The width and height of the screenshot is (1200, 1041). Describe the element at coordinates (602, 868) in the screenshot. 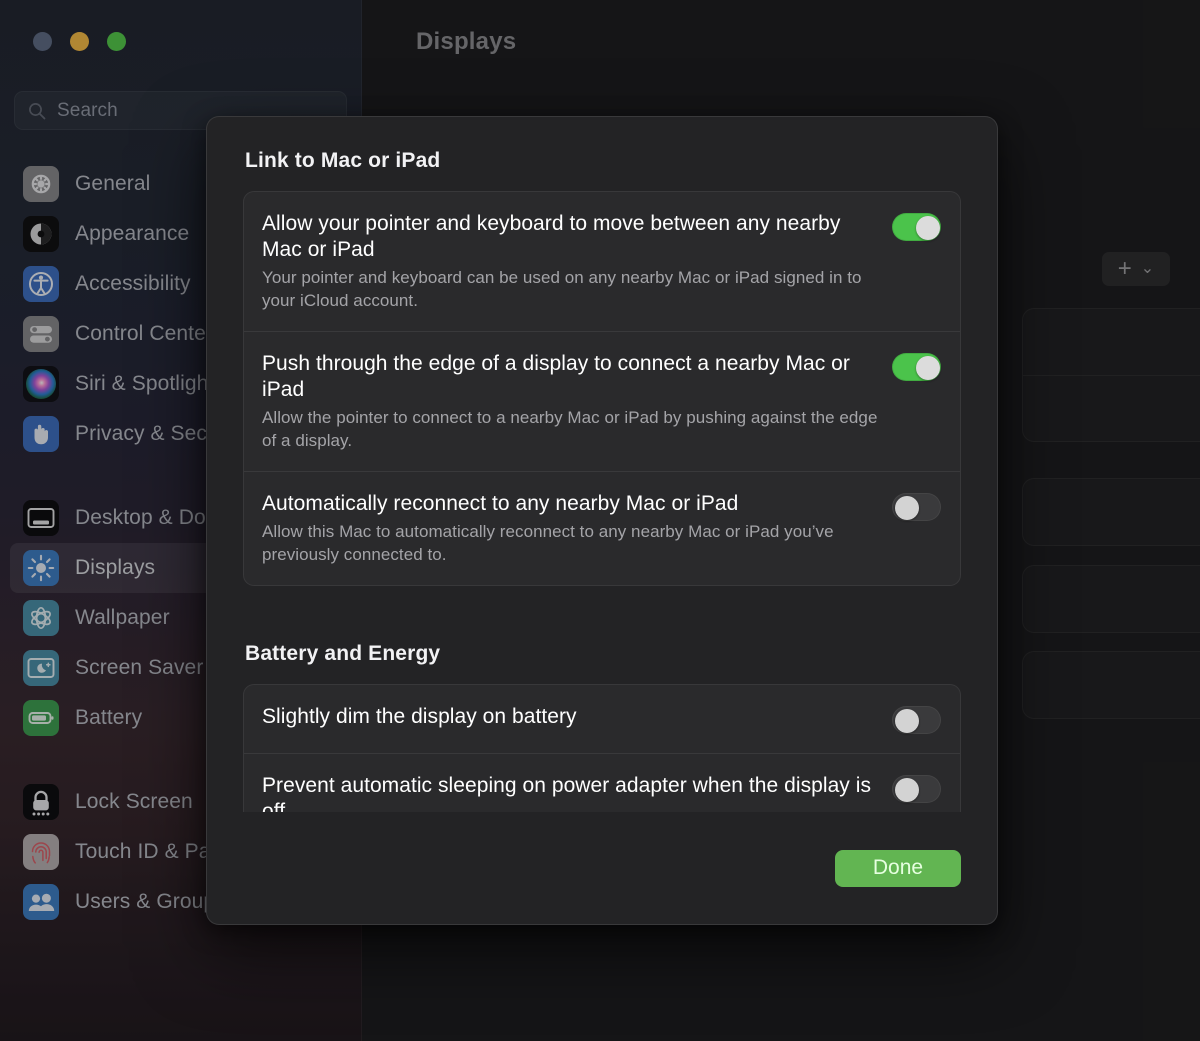

I see `sheet-footer: Done` at that location.